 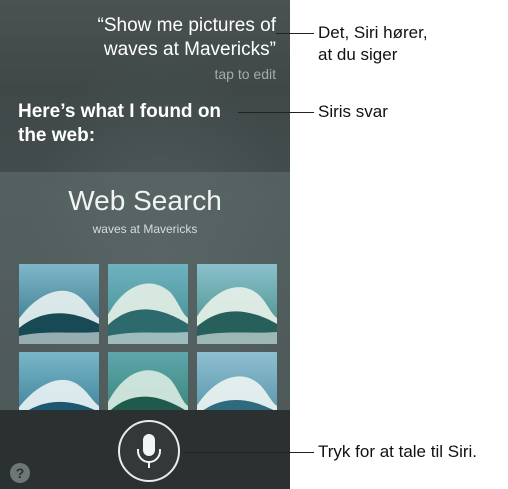 I want to click on callout-heard: Det, Siri hører, at du siger, so click(x=373, y=44).